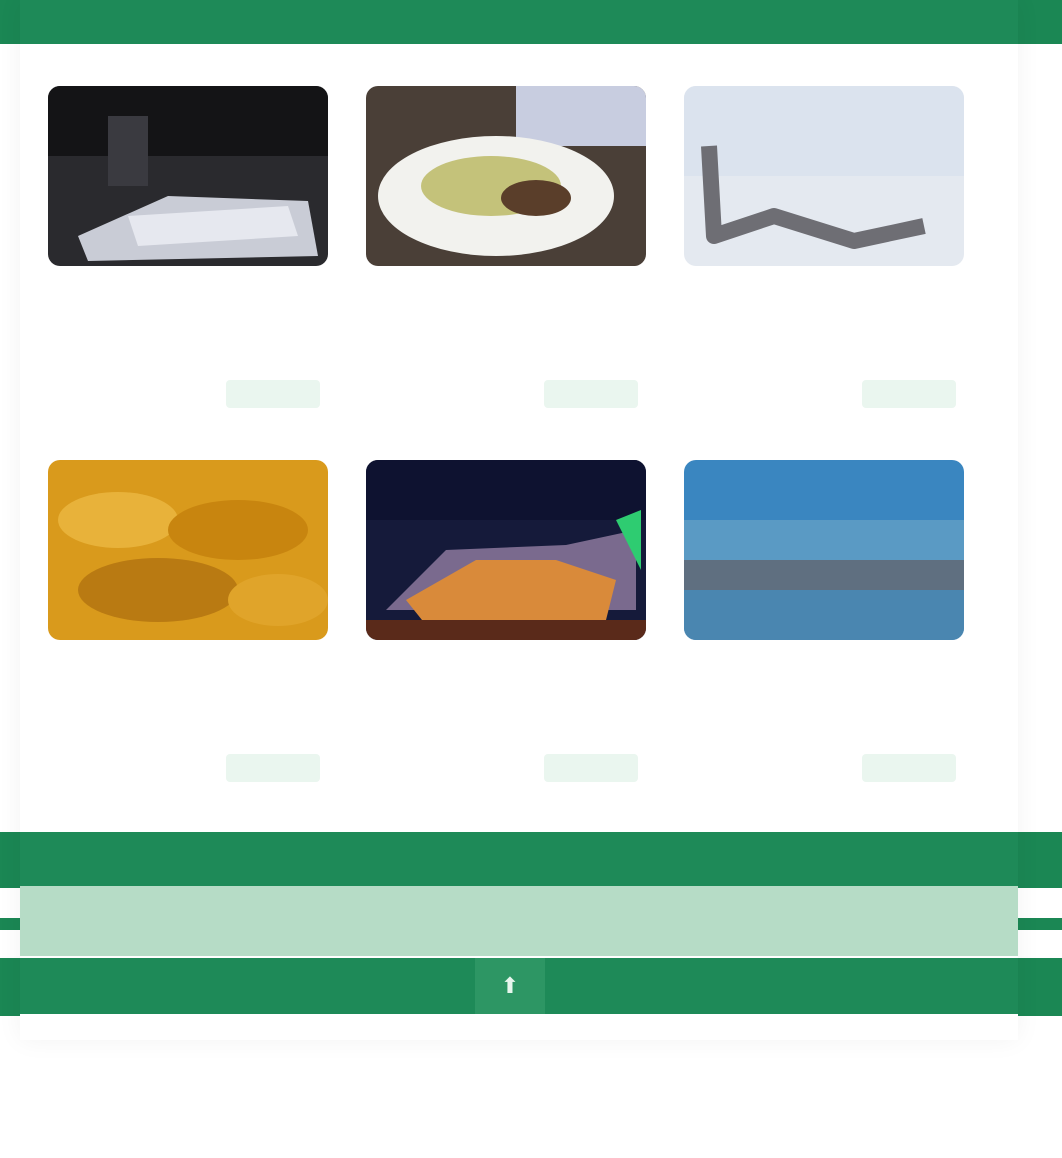  I want to click on hotel-bed-image, so click(188, 176).